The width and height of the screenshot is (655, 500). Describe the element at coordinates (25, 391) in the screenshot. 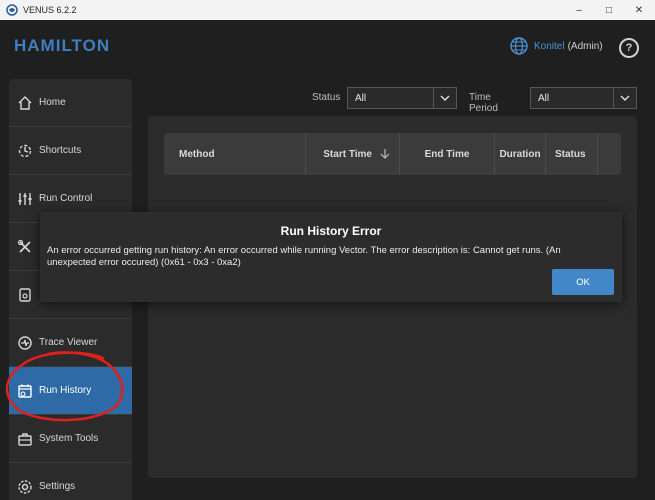

I see `calendar-clock-icon` at that location.